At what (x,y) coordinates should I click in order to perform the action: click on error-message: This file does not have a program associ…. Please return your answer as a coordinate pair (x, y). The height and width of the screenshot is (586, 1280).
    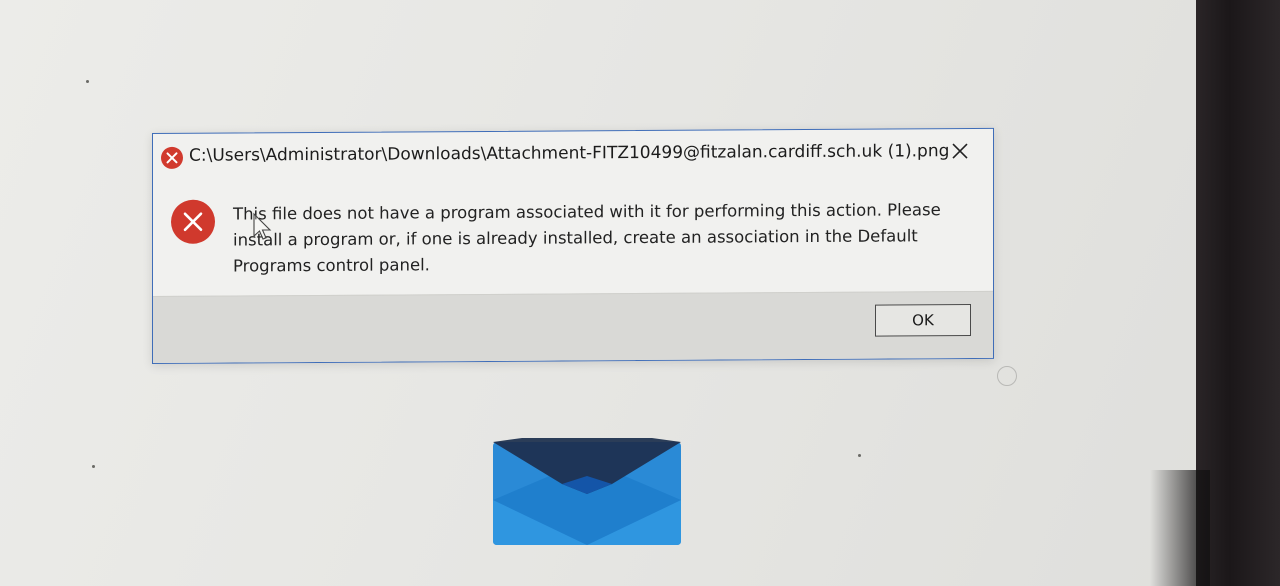
    Looking at the image, I should click on (587, 238).